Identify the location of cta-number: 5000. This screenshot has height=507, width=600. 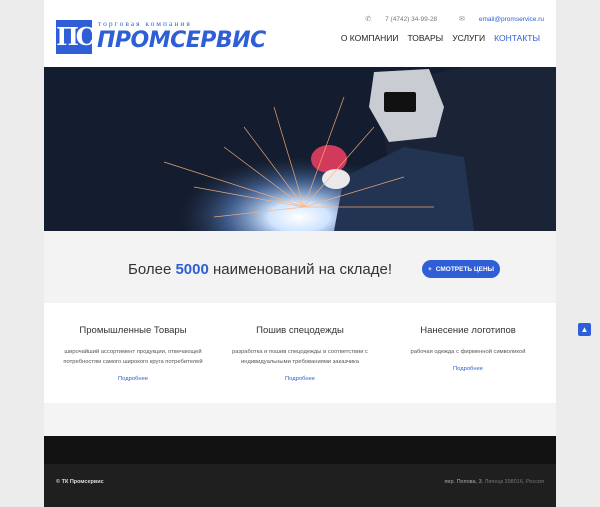
(192, 269).